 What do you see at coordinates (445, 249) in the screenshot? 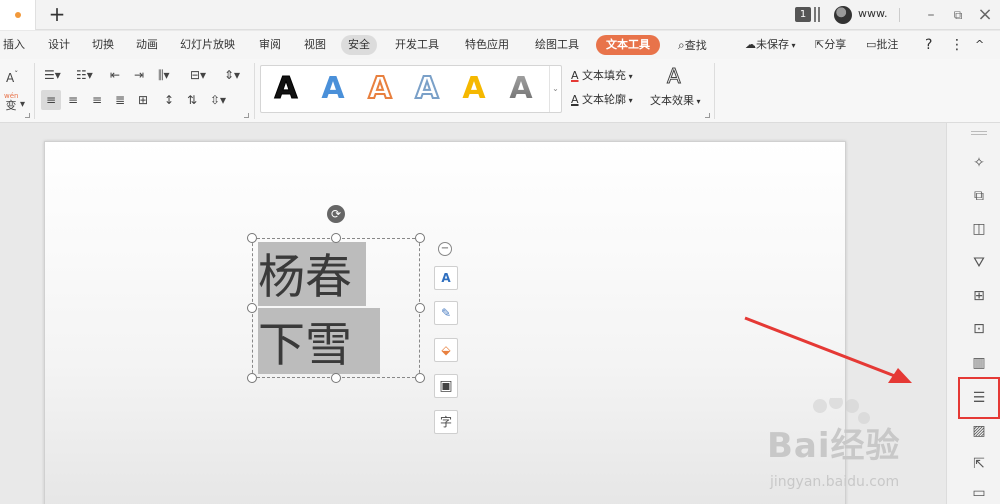
I see `collapse-toolbar-button: −` at bounding box center [445, 249].